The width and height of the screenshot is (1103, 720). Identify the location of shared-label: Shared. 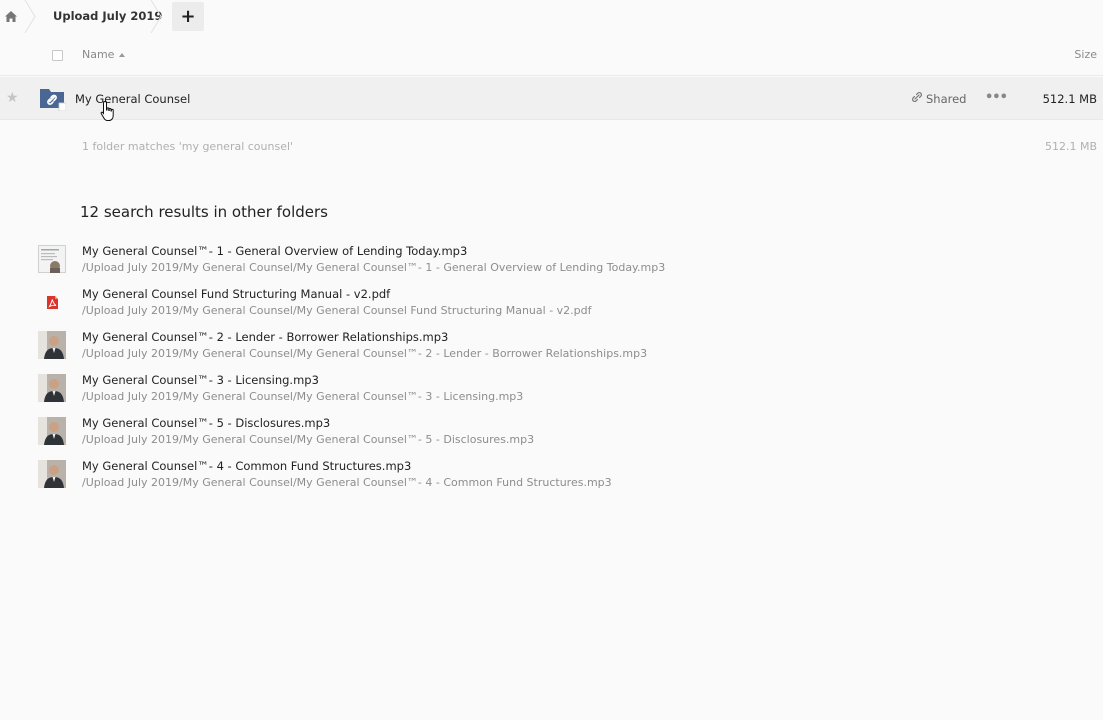
(946, 99).